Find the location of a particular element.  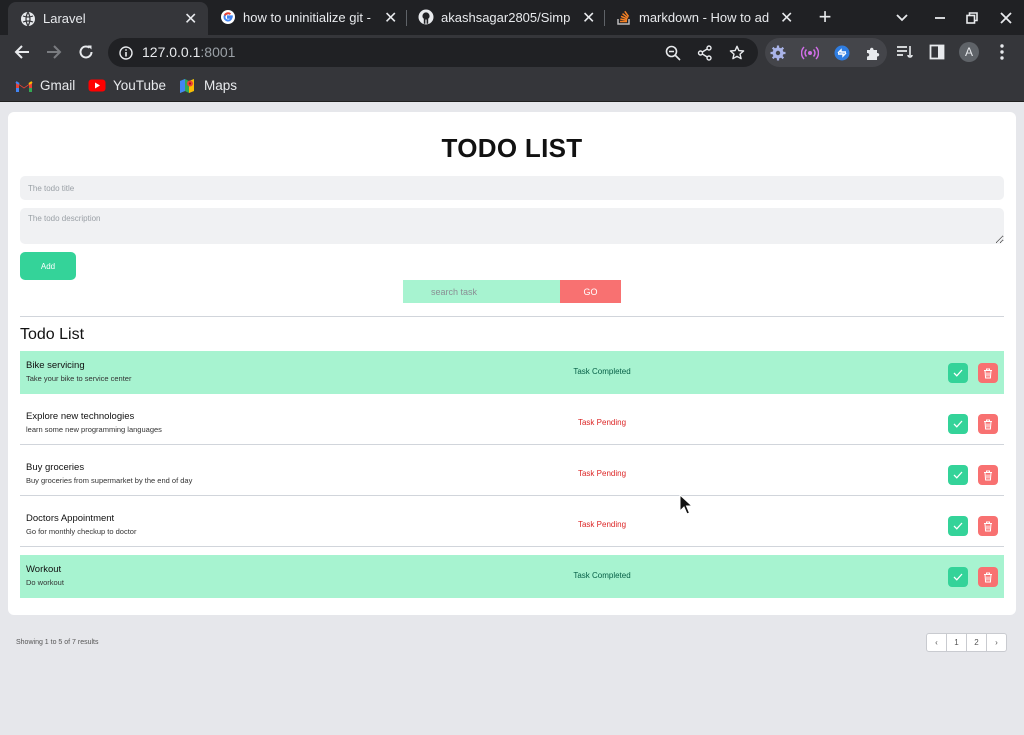

pagination: ‹ 1 2 › is located at coordinates (966, 643).